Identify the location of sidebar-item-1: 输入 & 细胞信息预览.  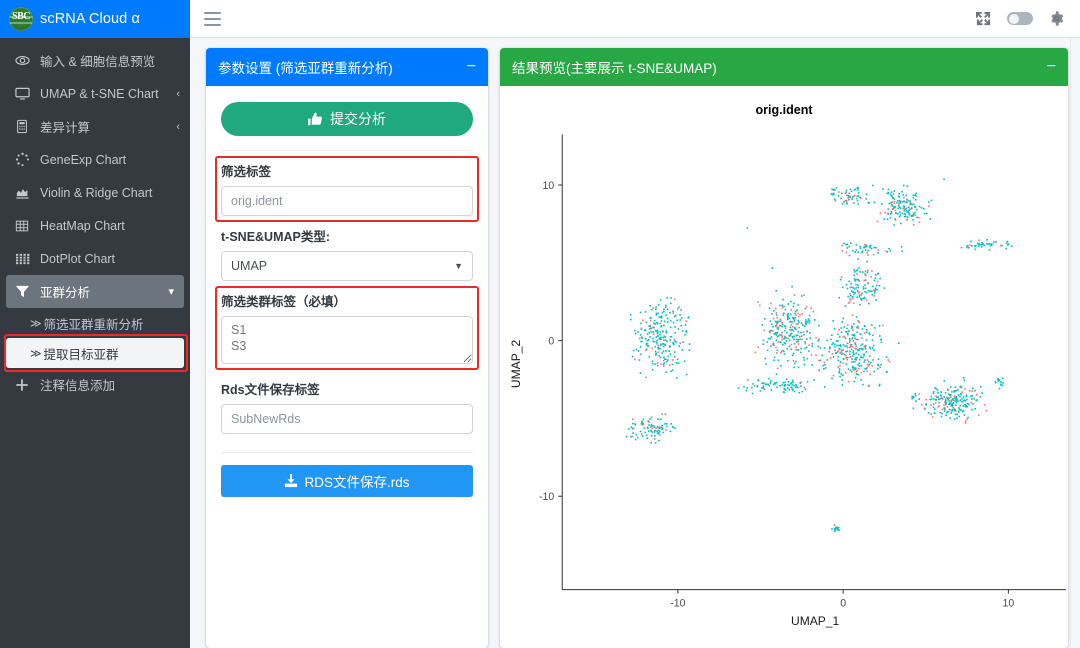
(95, 60).